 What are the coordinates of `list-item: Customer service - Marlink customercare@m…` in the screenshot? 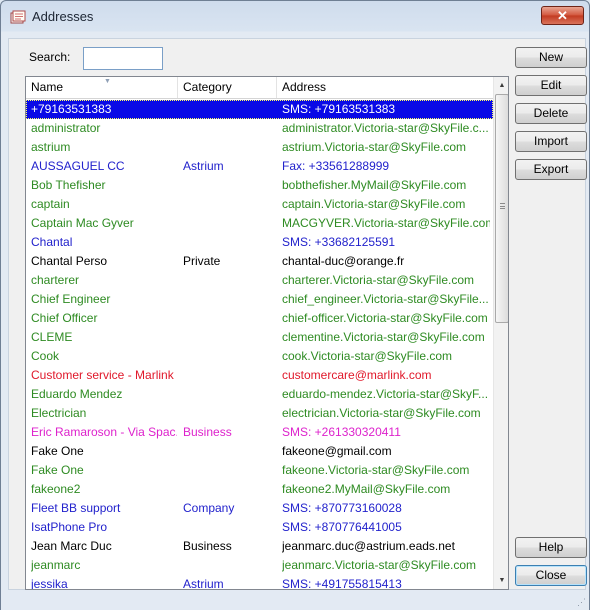 It's located at (259, 375).